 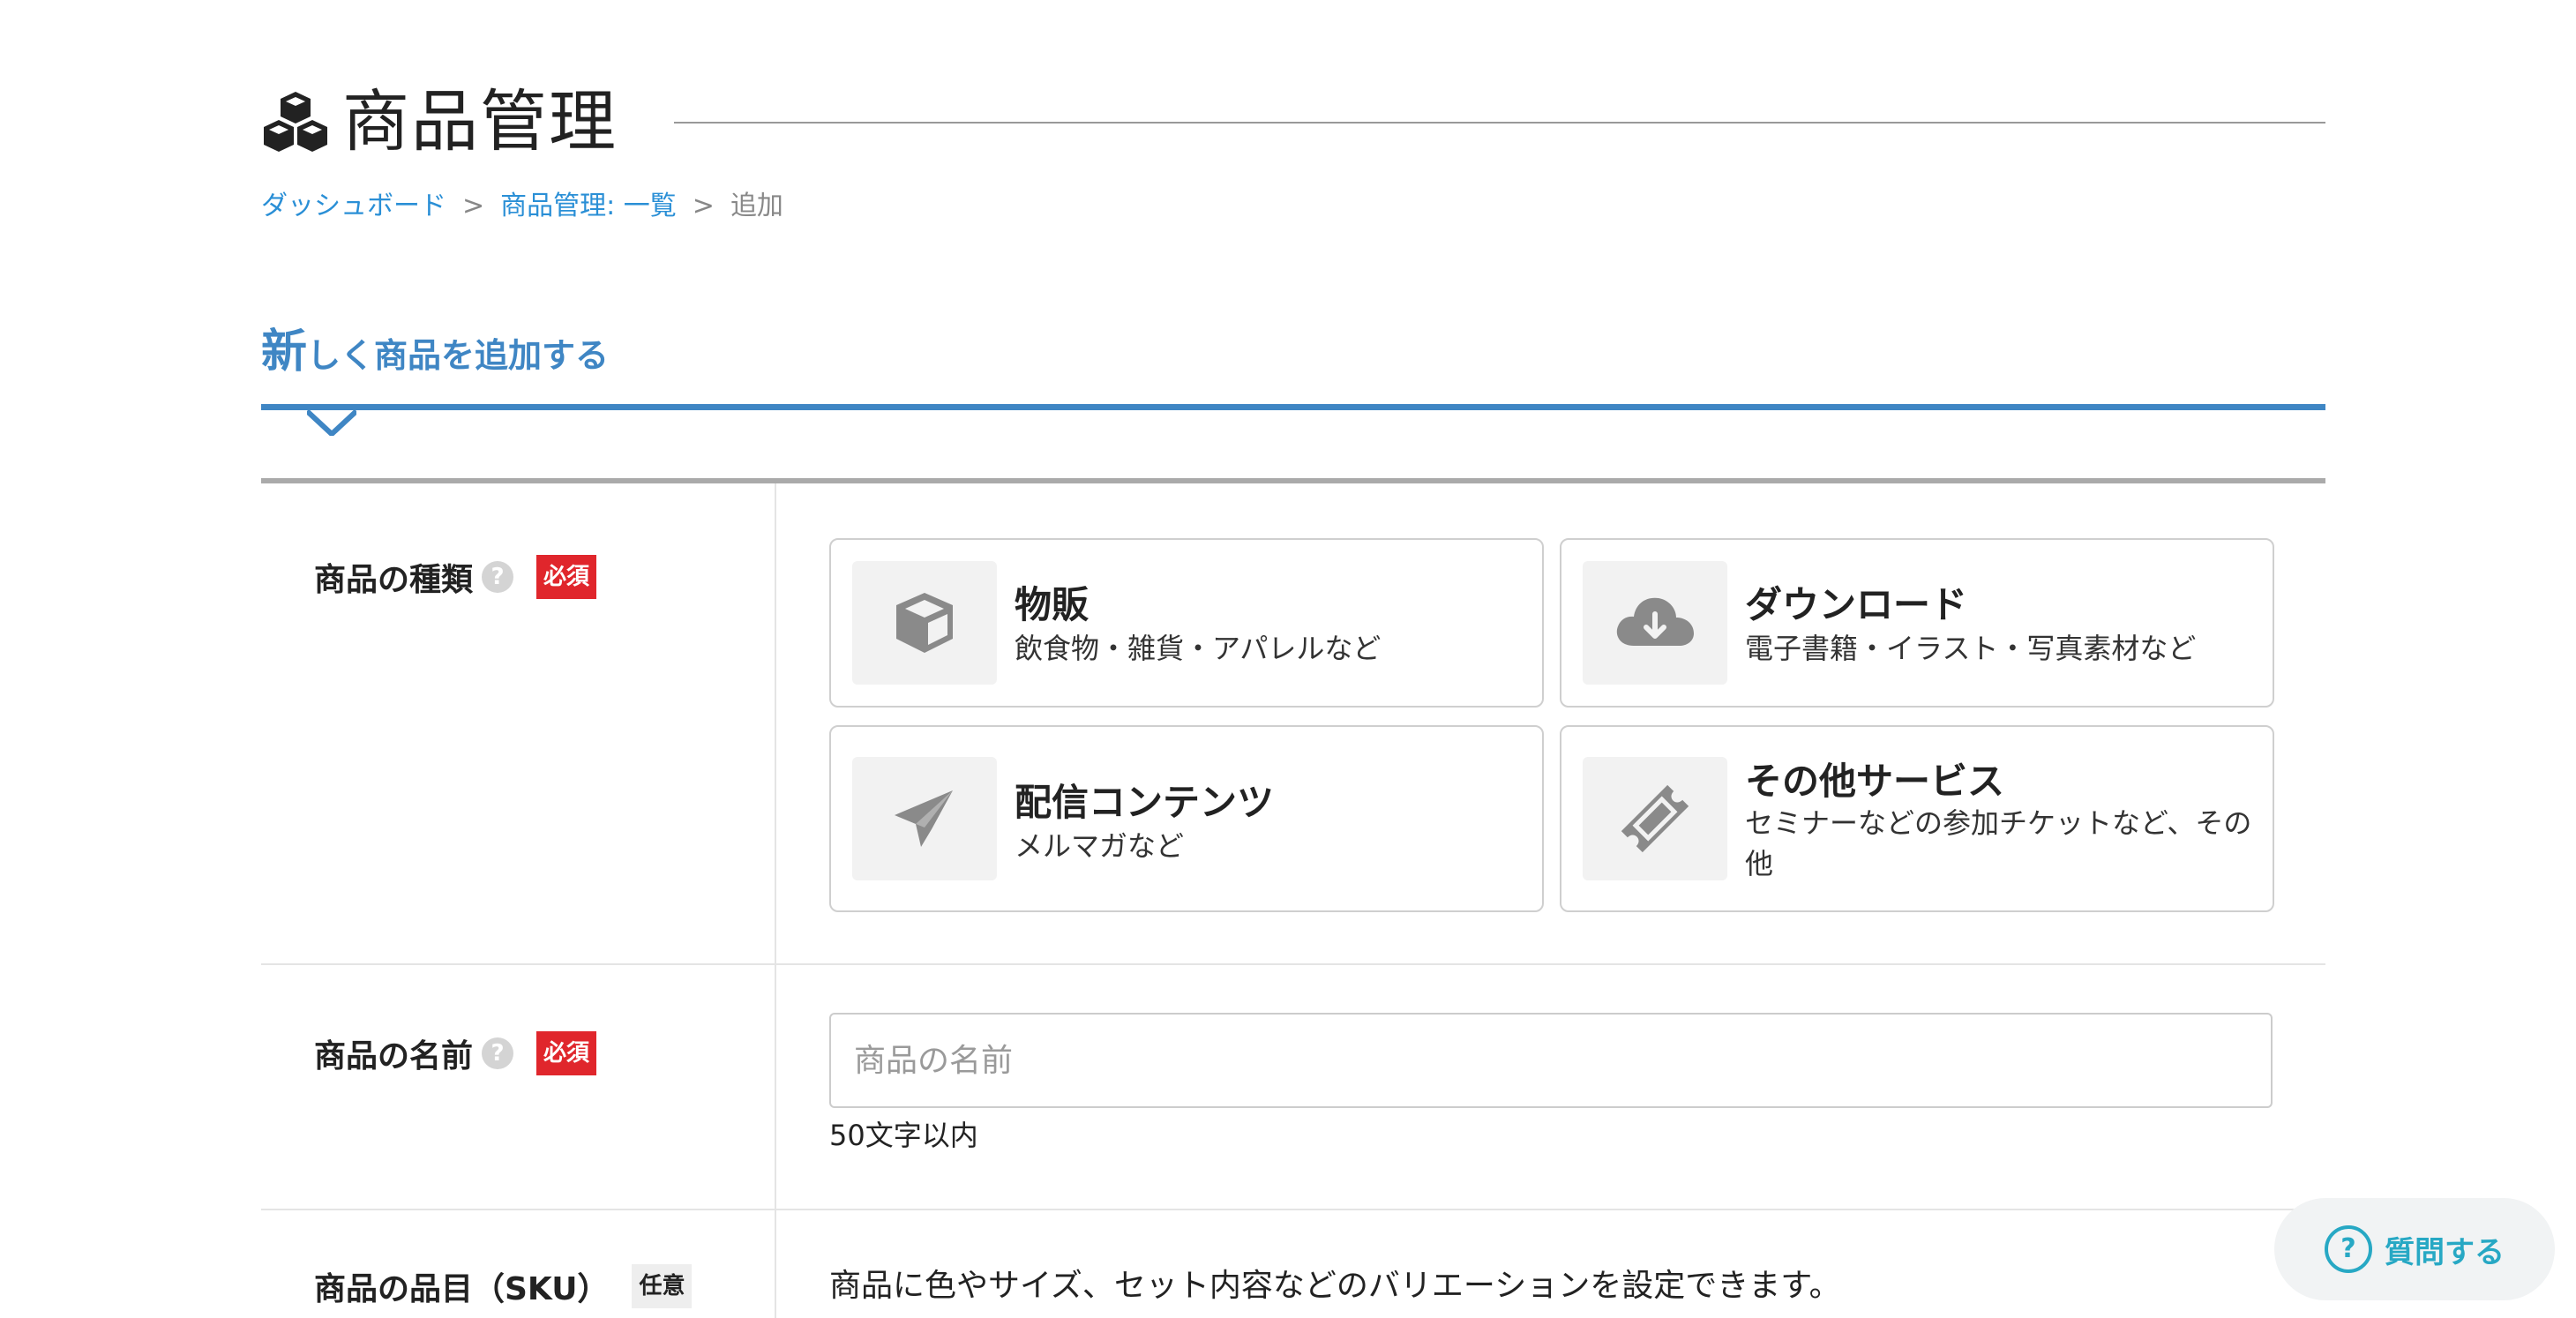 I want to click on section-title-first-char: 新, so click(x=285, y=352).